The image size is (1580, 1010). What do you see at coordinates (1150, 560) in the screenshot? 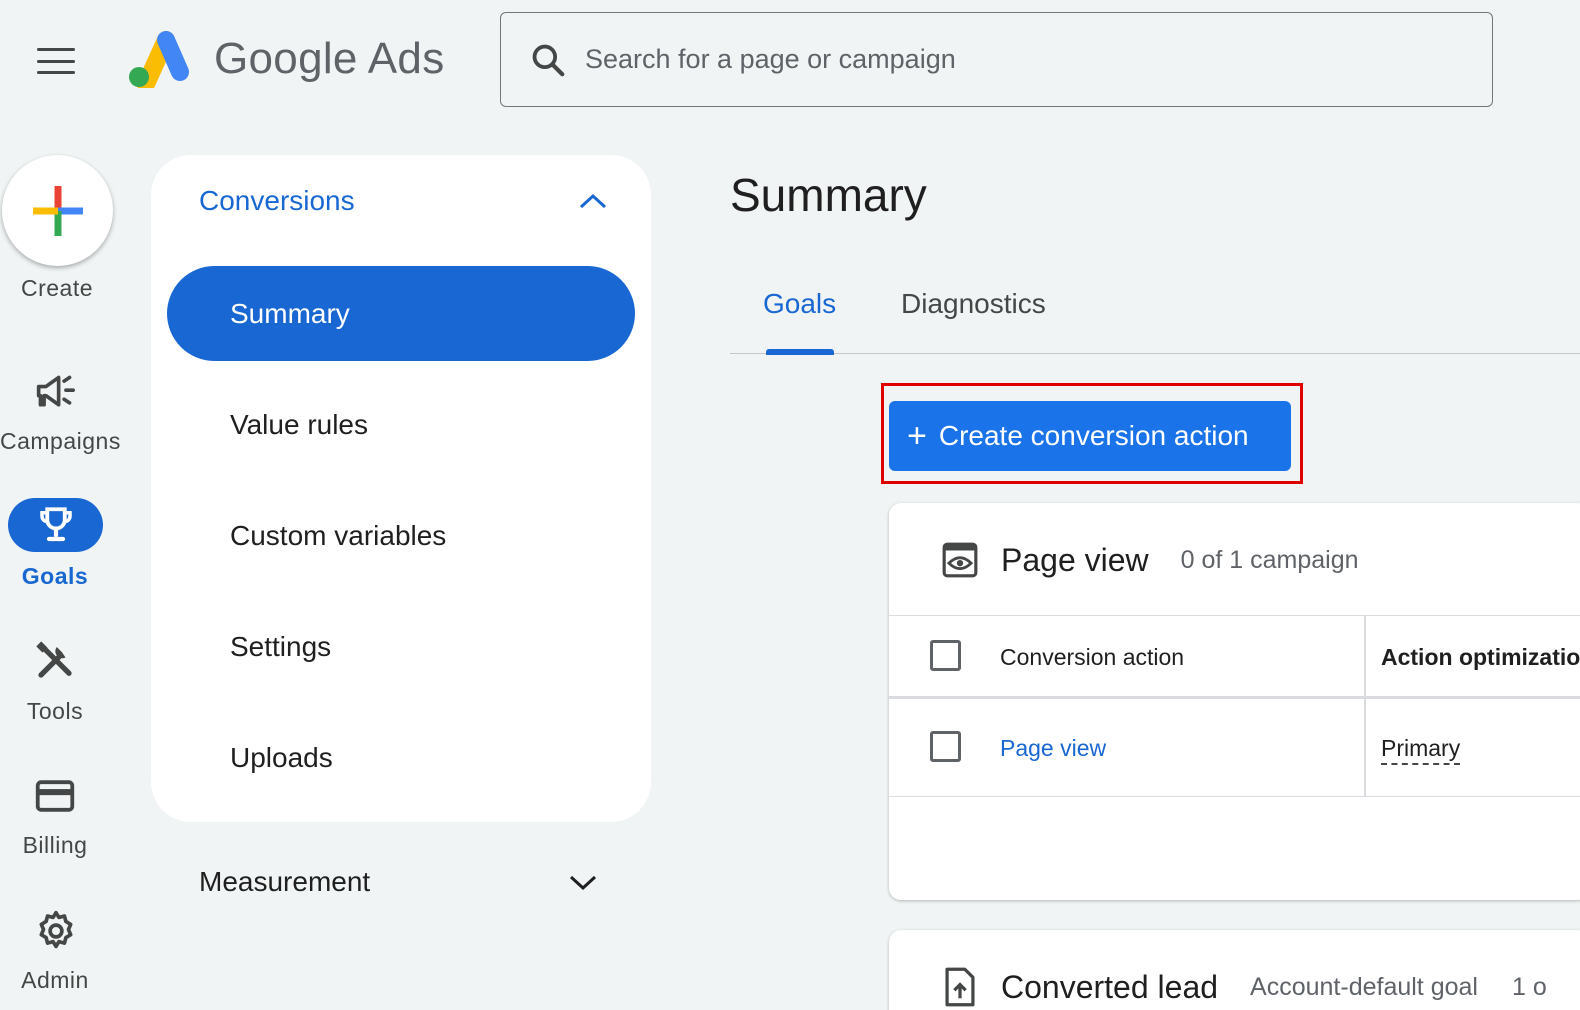
I see `card-header: Page view 0 of 1 campaign` at bounding box center [1150, 560].